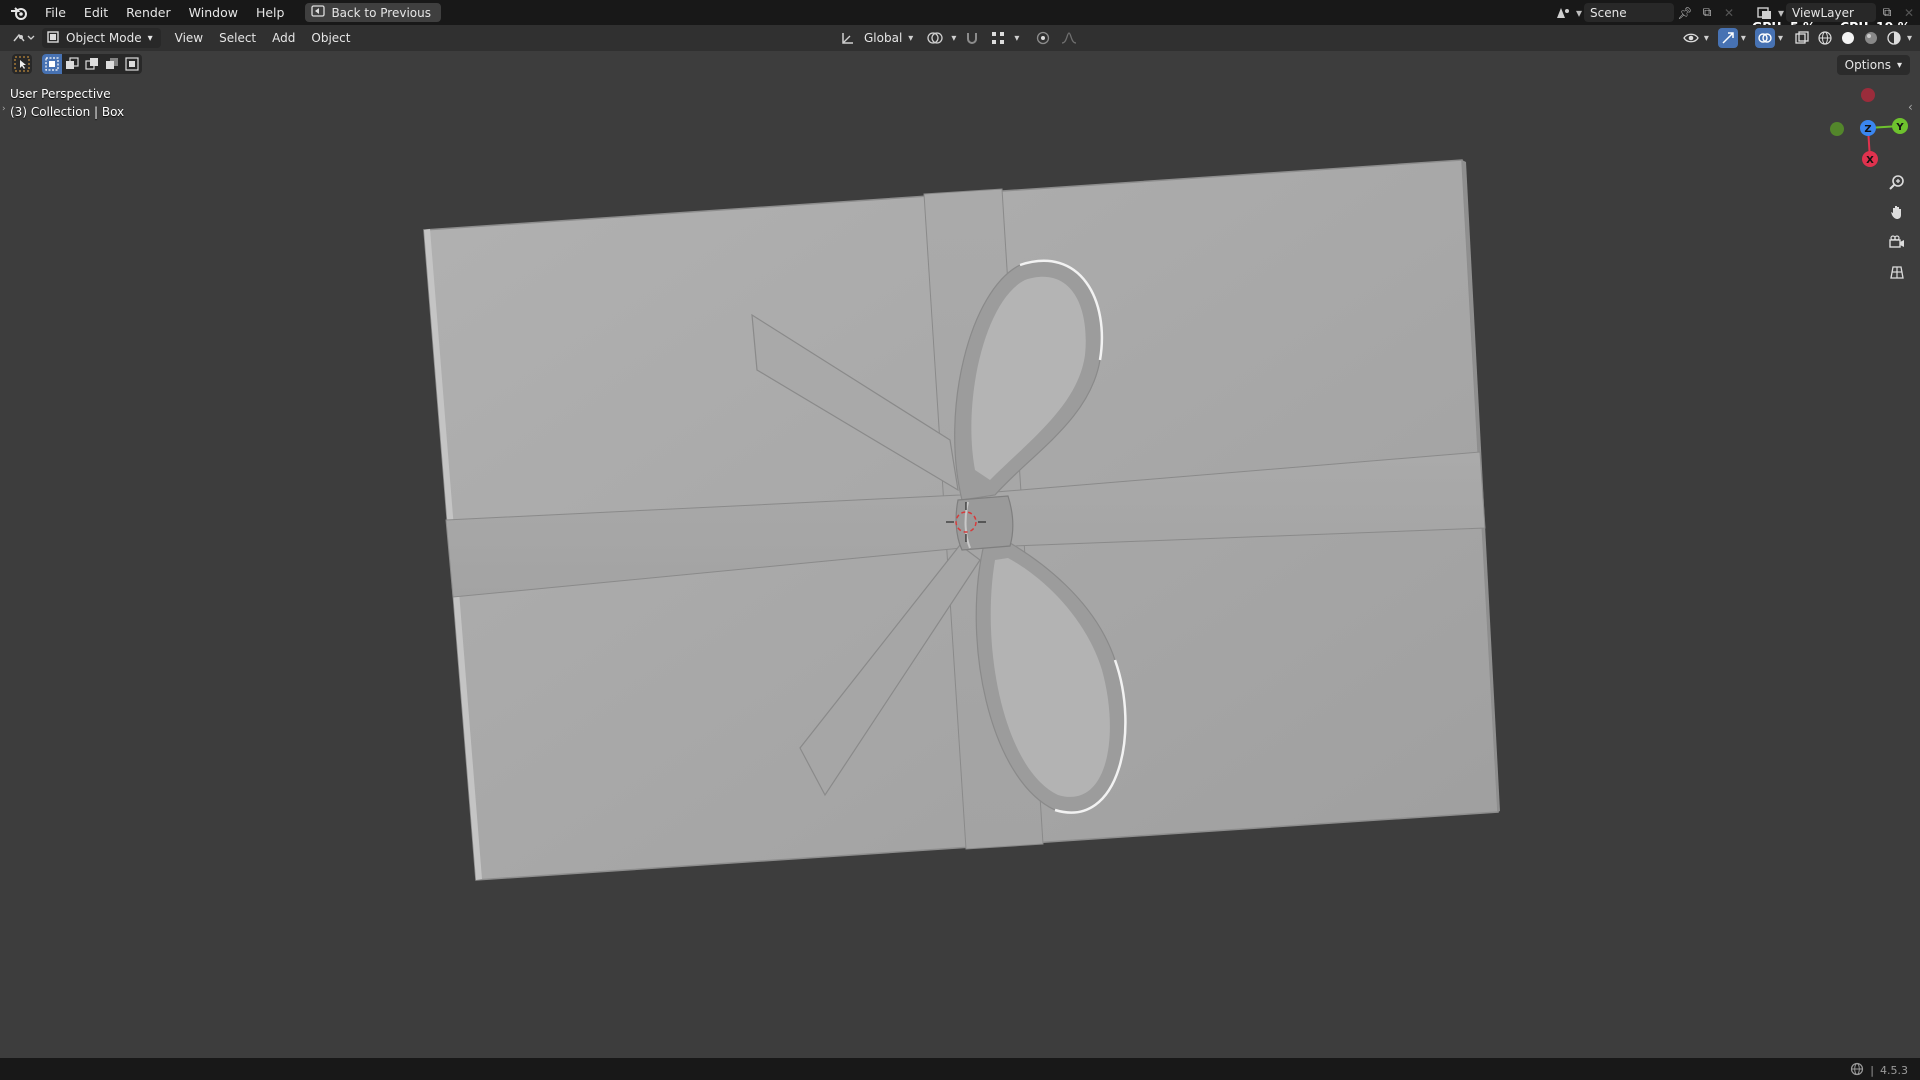 The width and height of the screenshot is (1920, 1080). What do you see at coordinates (1579, 12) in the screenshot?
I see `scene-dropdown-chevron-icon: ▾` at bounding box center [1579, 12].